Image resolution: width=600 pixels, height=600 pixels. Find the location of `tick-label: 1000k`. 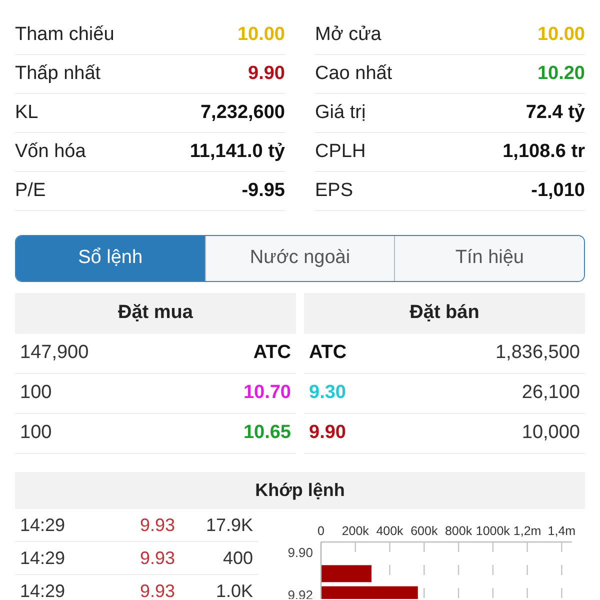

tick-label: 1000k is located at coordinates (493, 531).